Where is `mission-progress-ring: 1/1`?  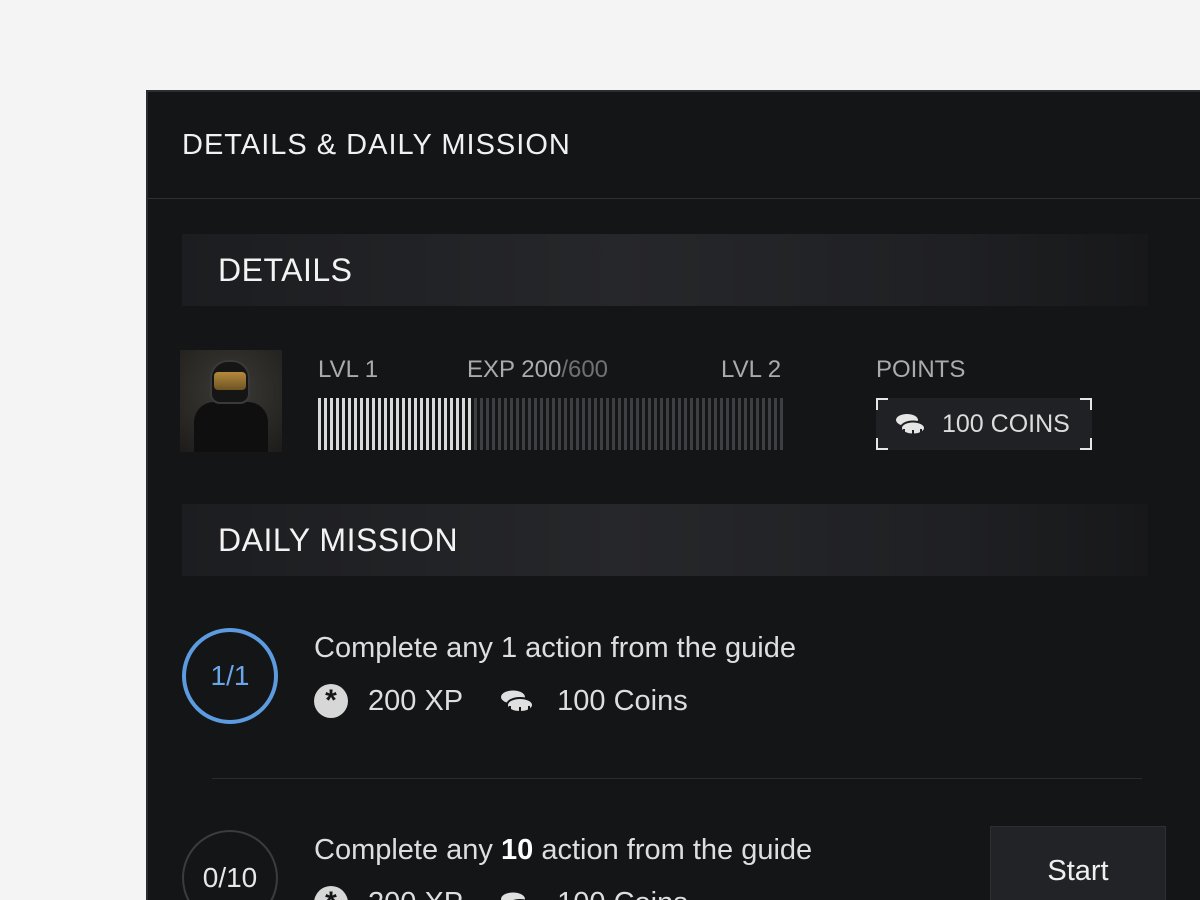
mission-progress-ring: 1/1 is located at coordinates (230, 676).